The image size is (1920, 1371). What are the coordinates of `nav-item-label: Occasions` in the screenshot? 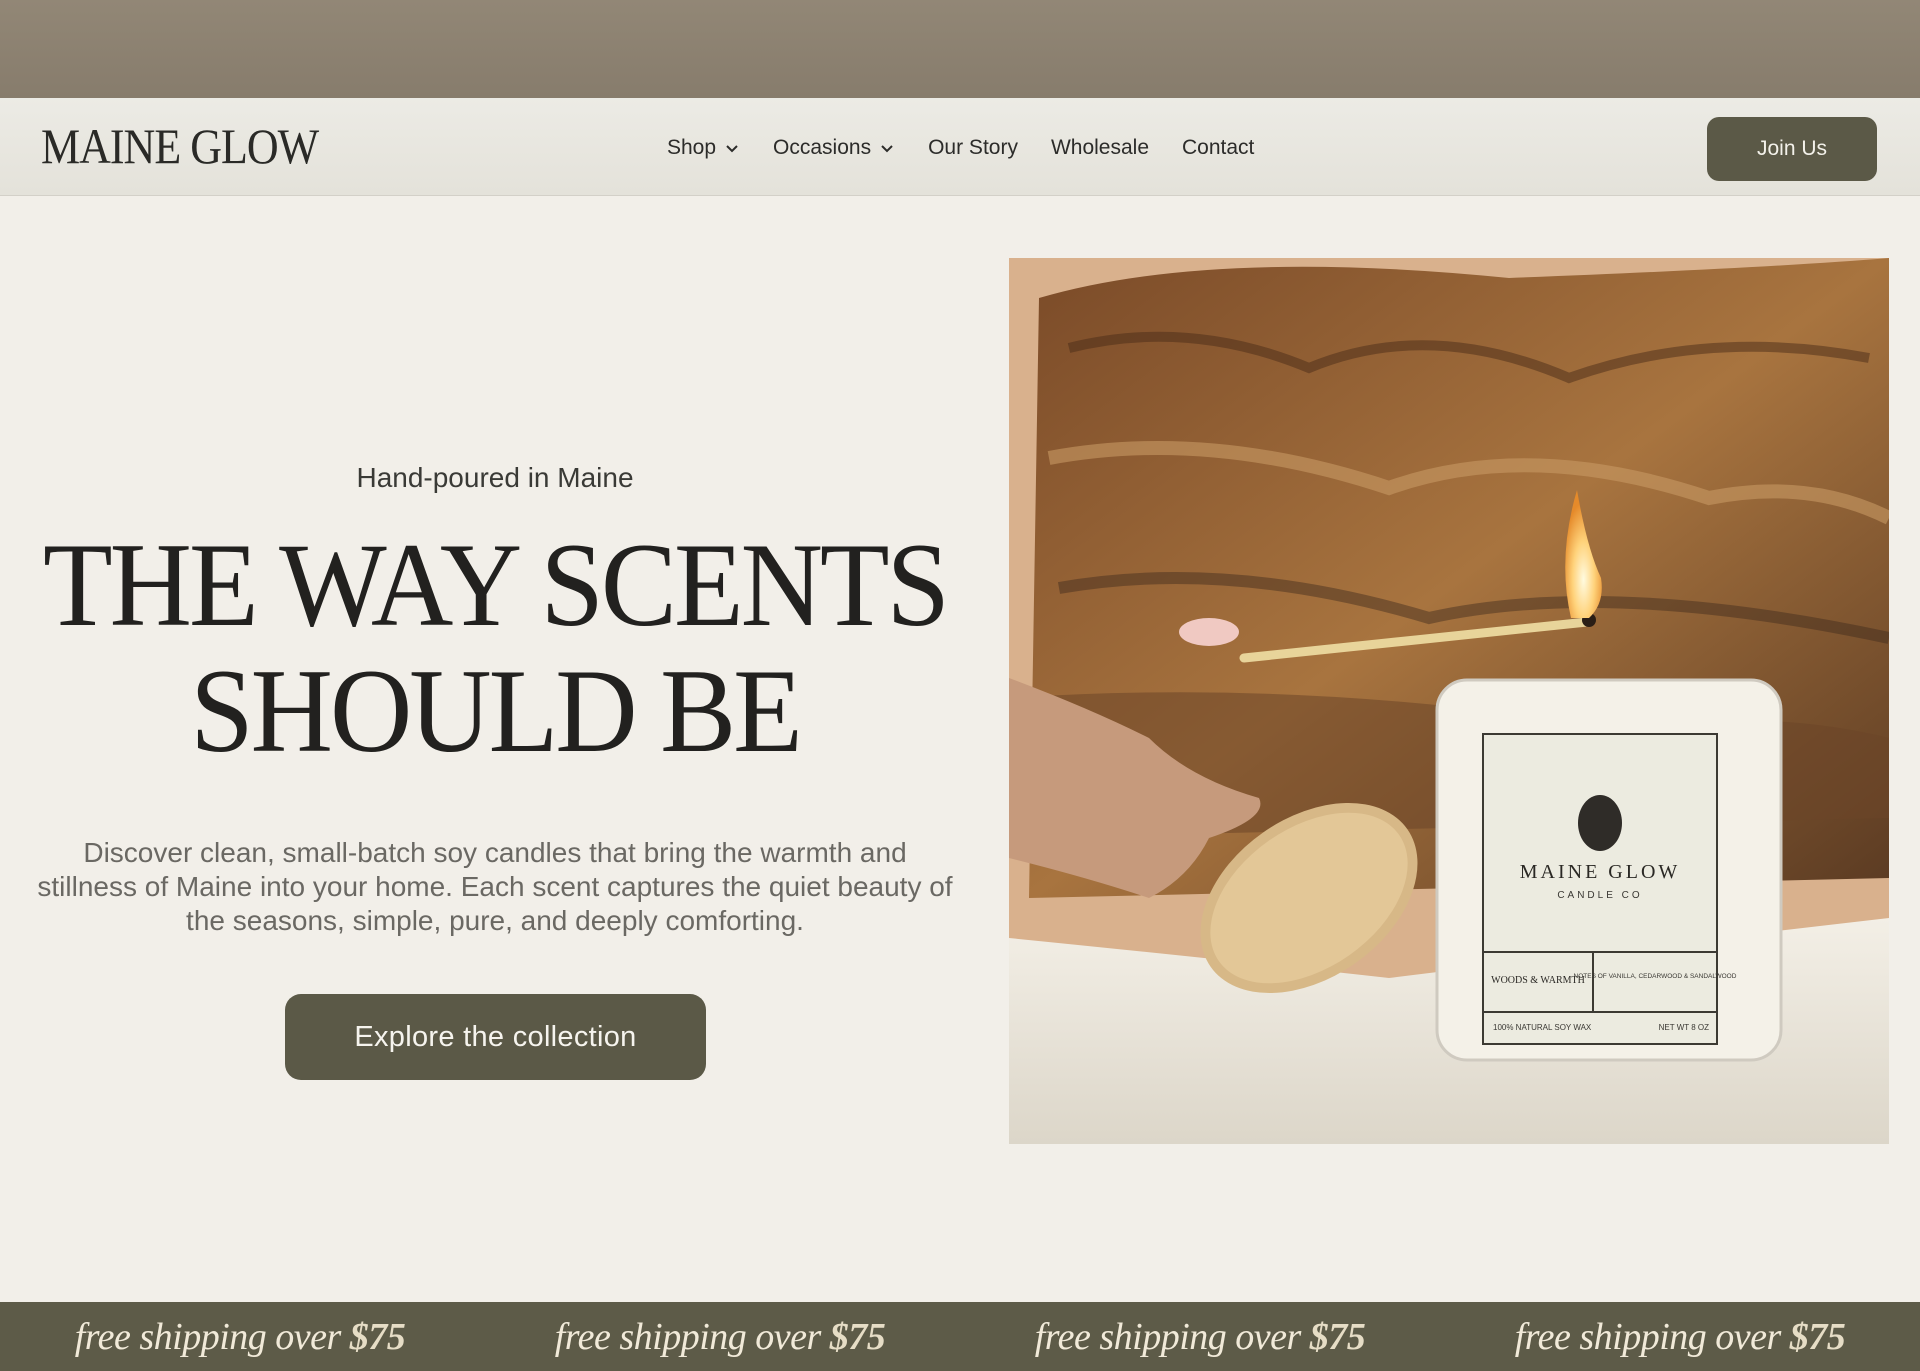 It's located at (822, 147).